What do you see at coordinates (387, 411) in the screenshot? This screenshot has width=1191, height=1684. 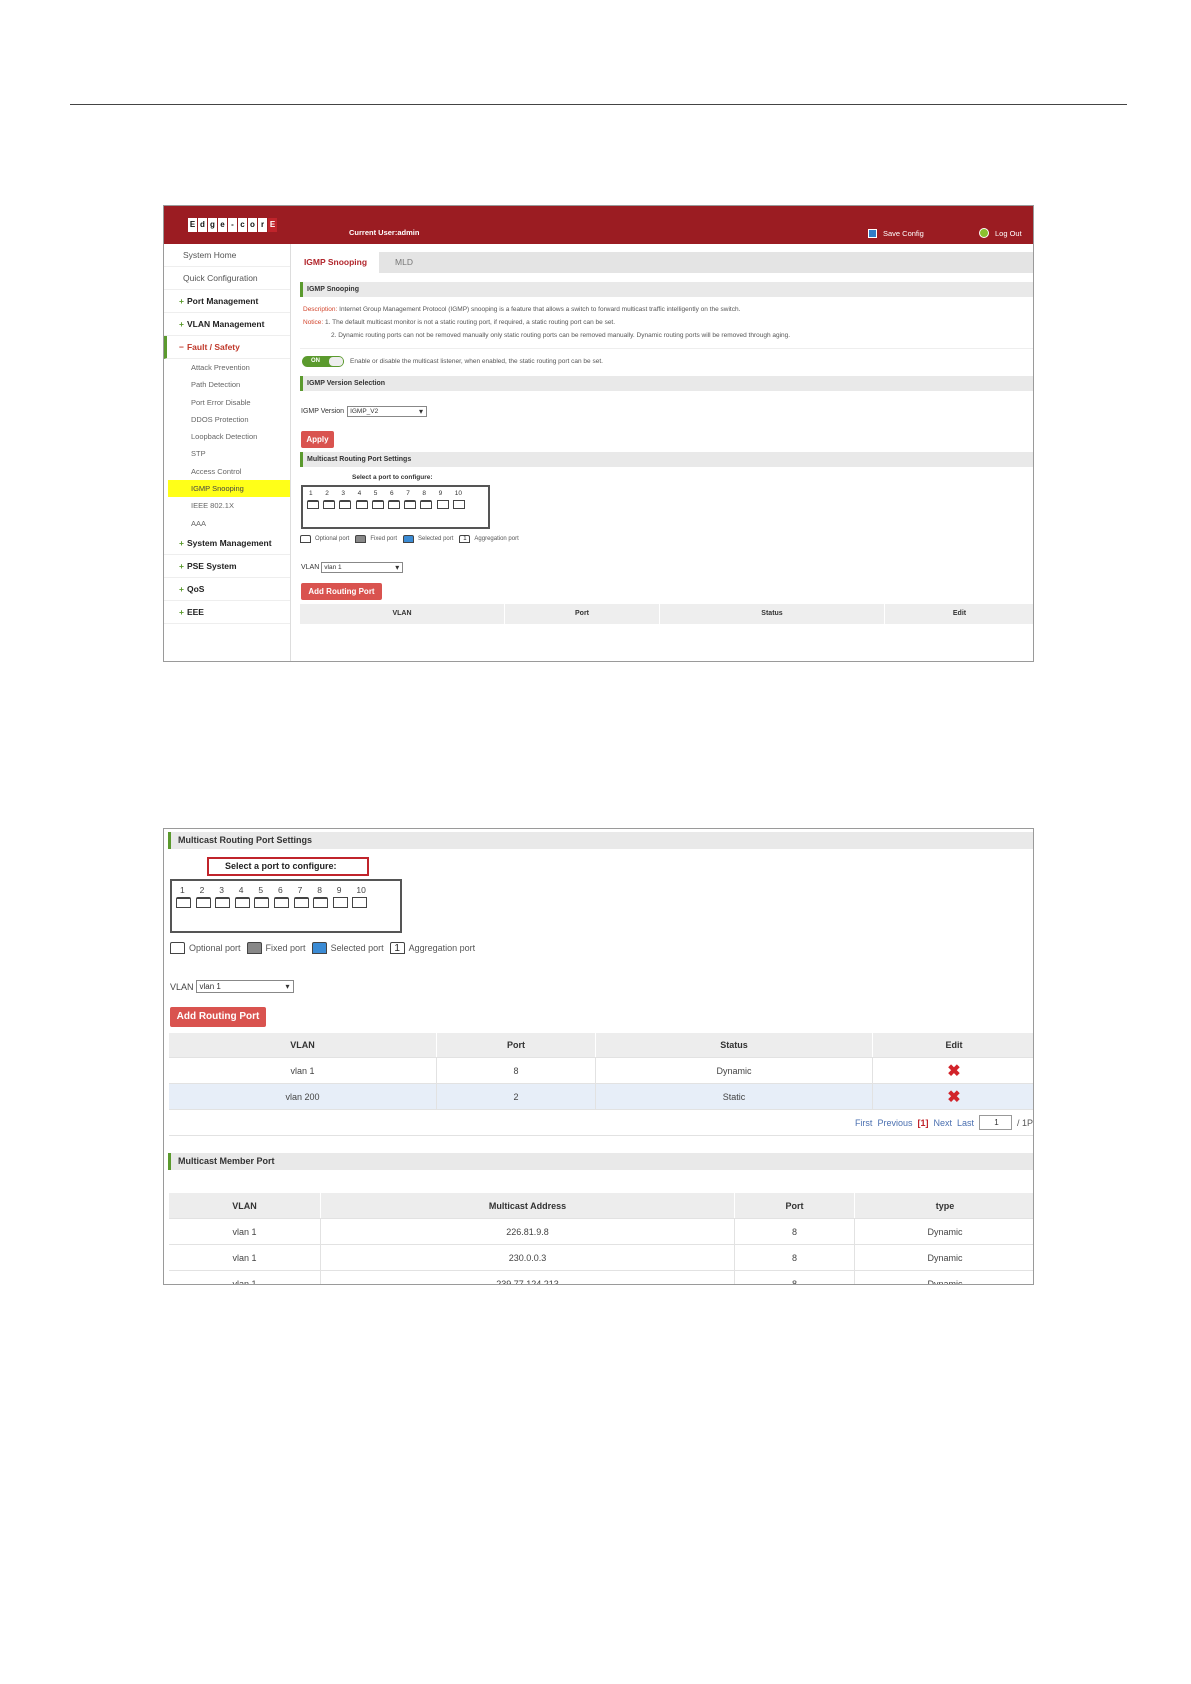 I see `version-select: IGMP_V2` at bounding box center [387, 411].